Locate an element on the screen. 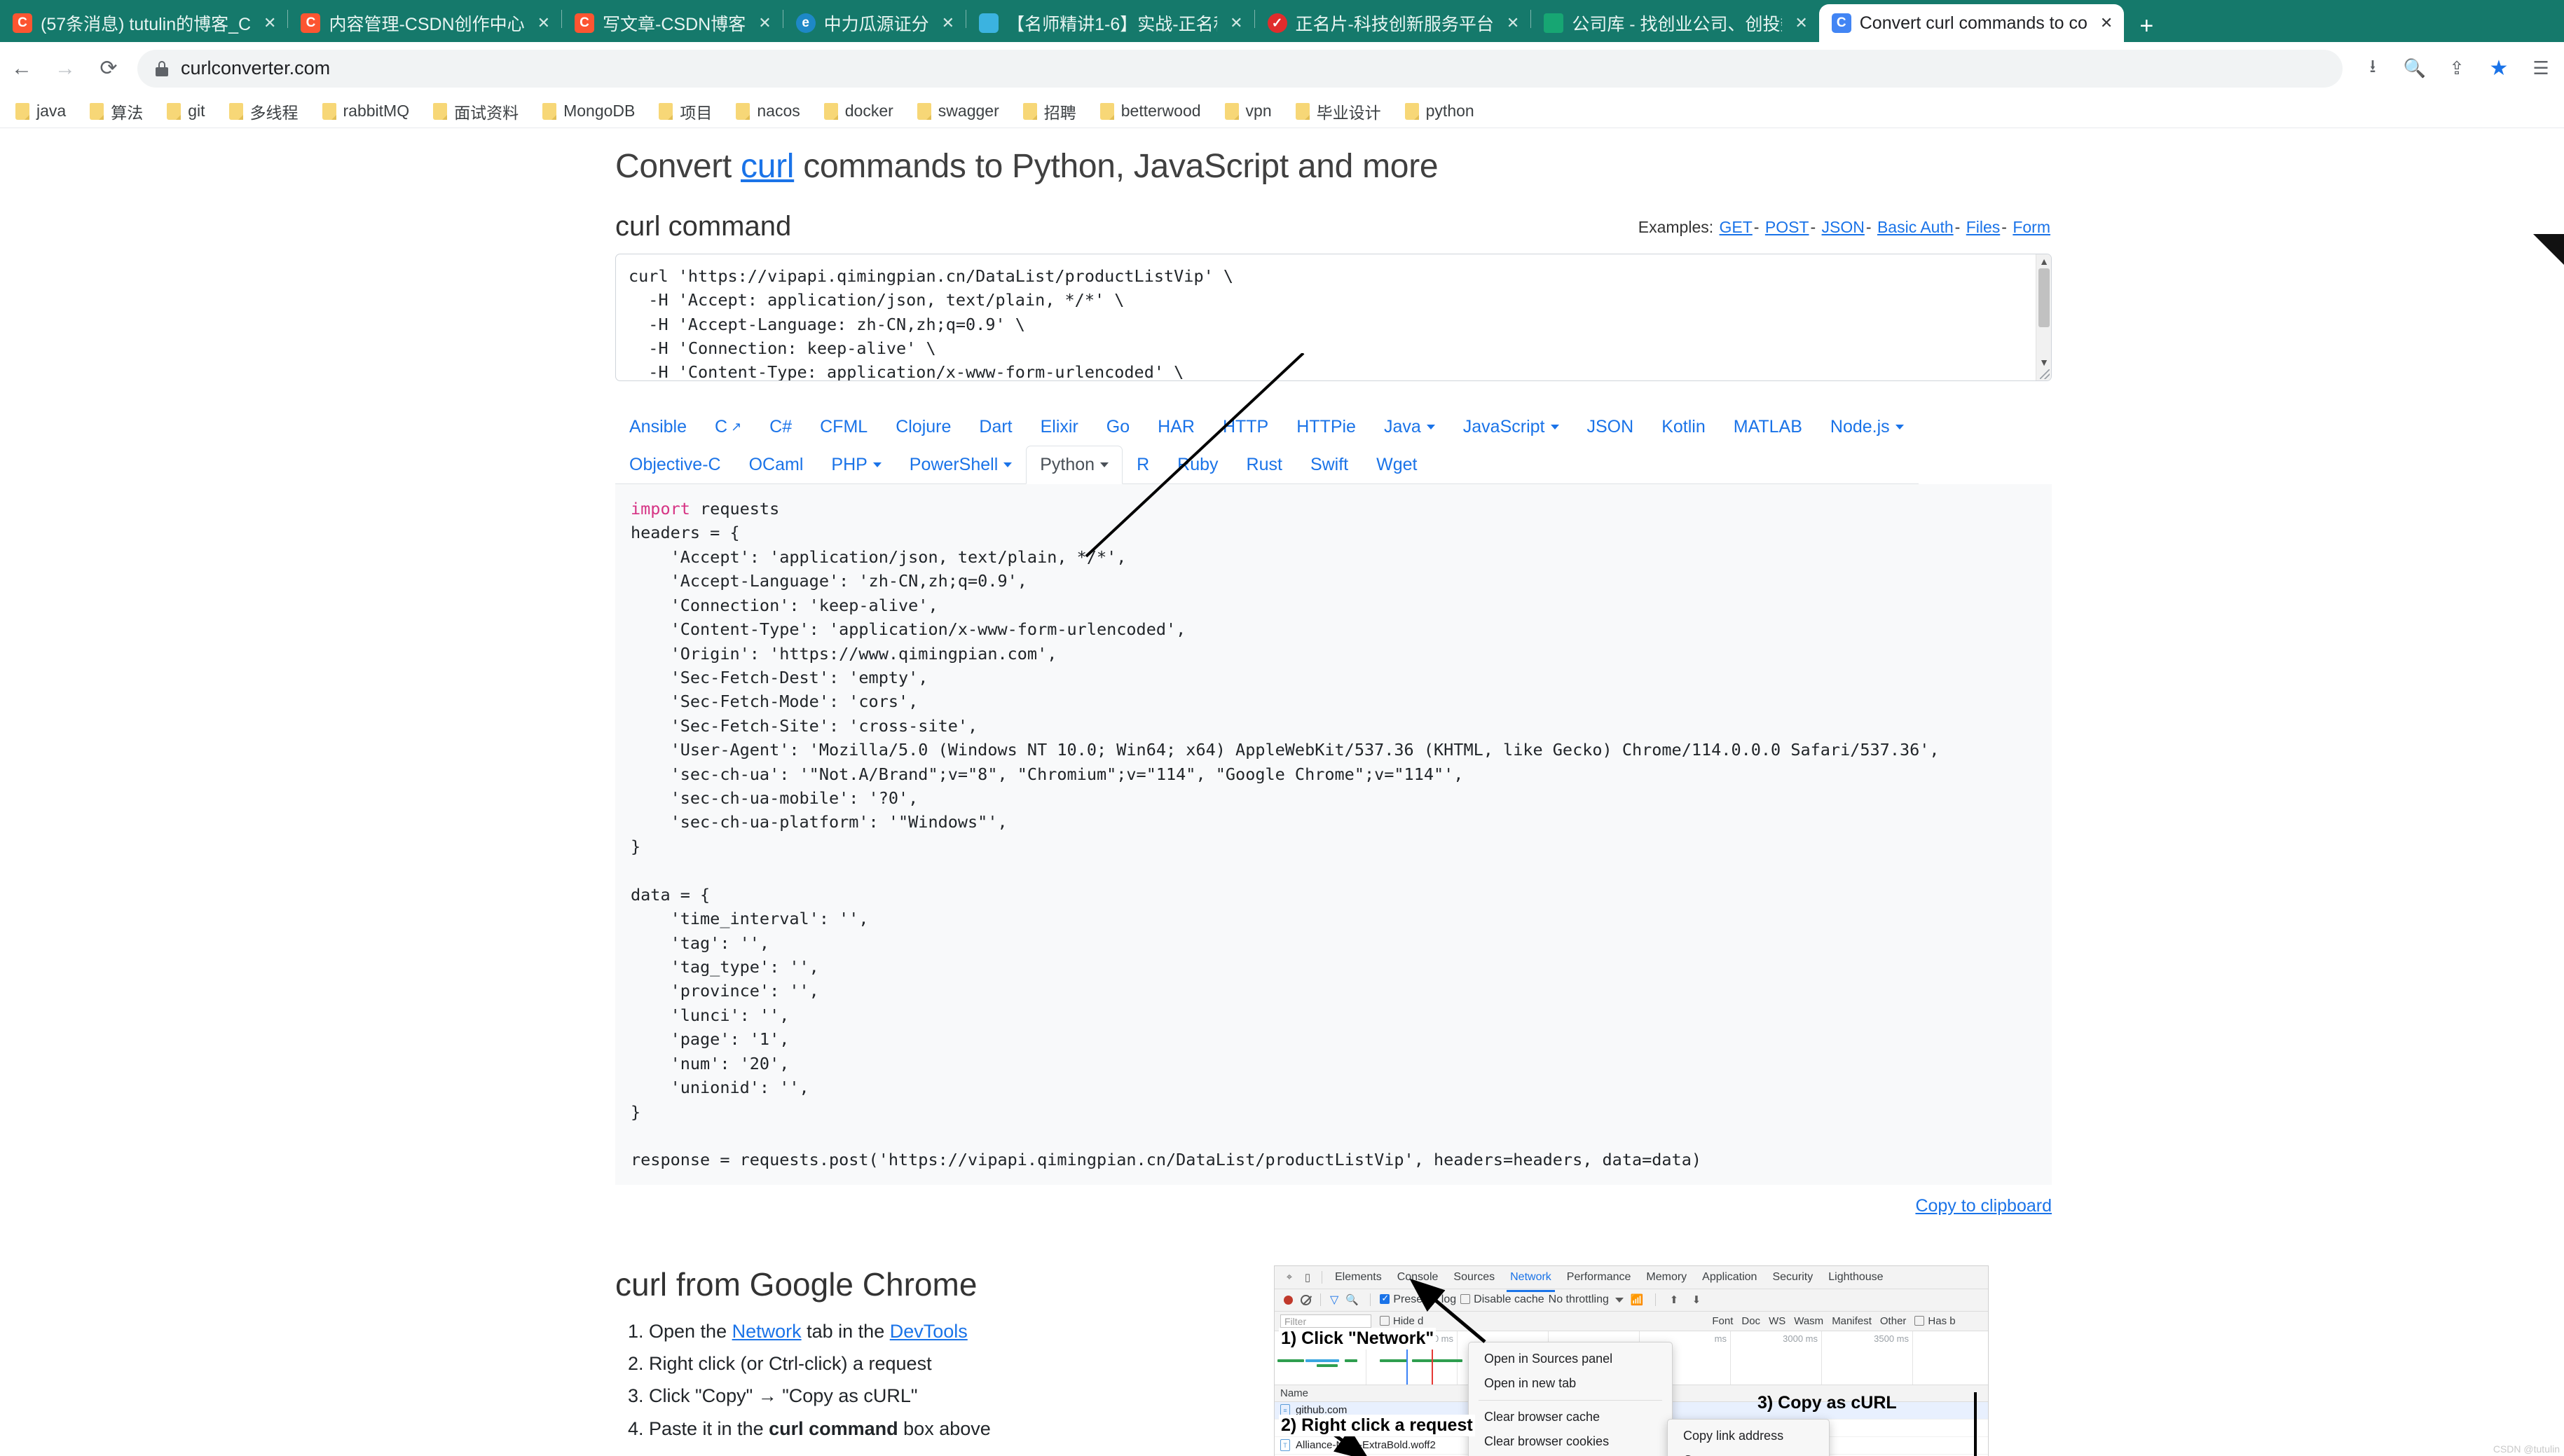  bookmark-item: git is located at coordinates (186, 111).